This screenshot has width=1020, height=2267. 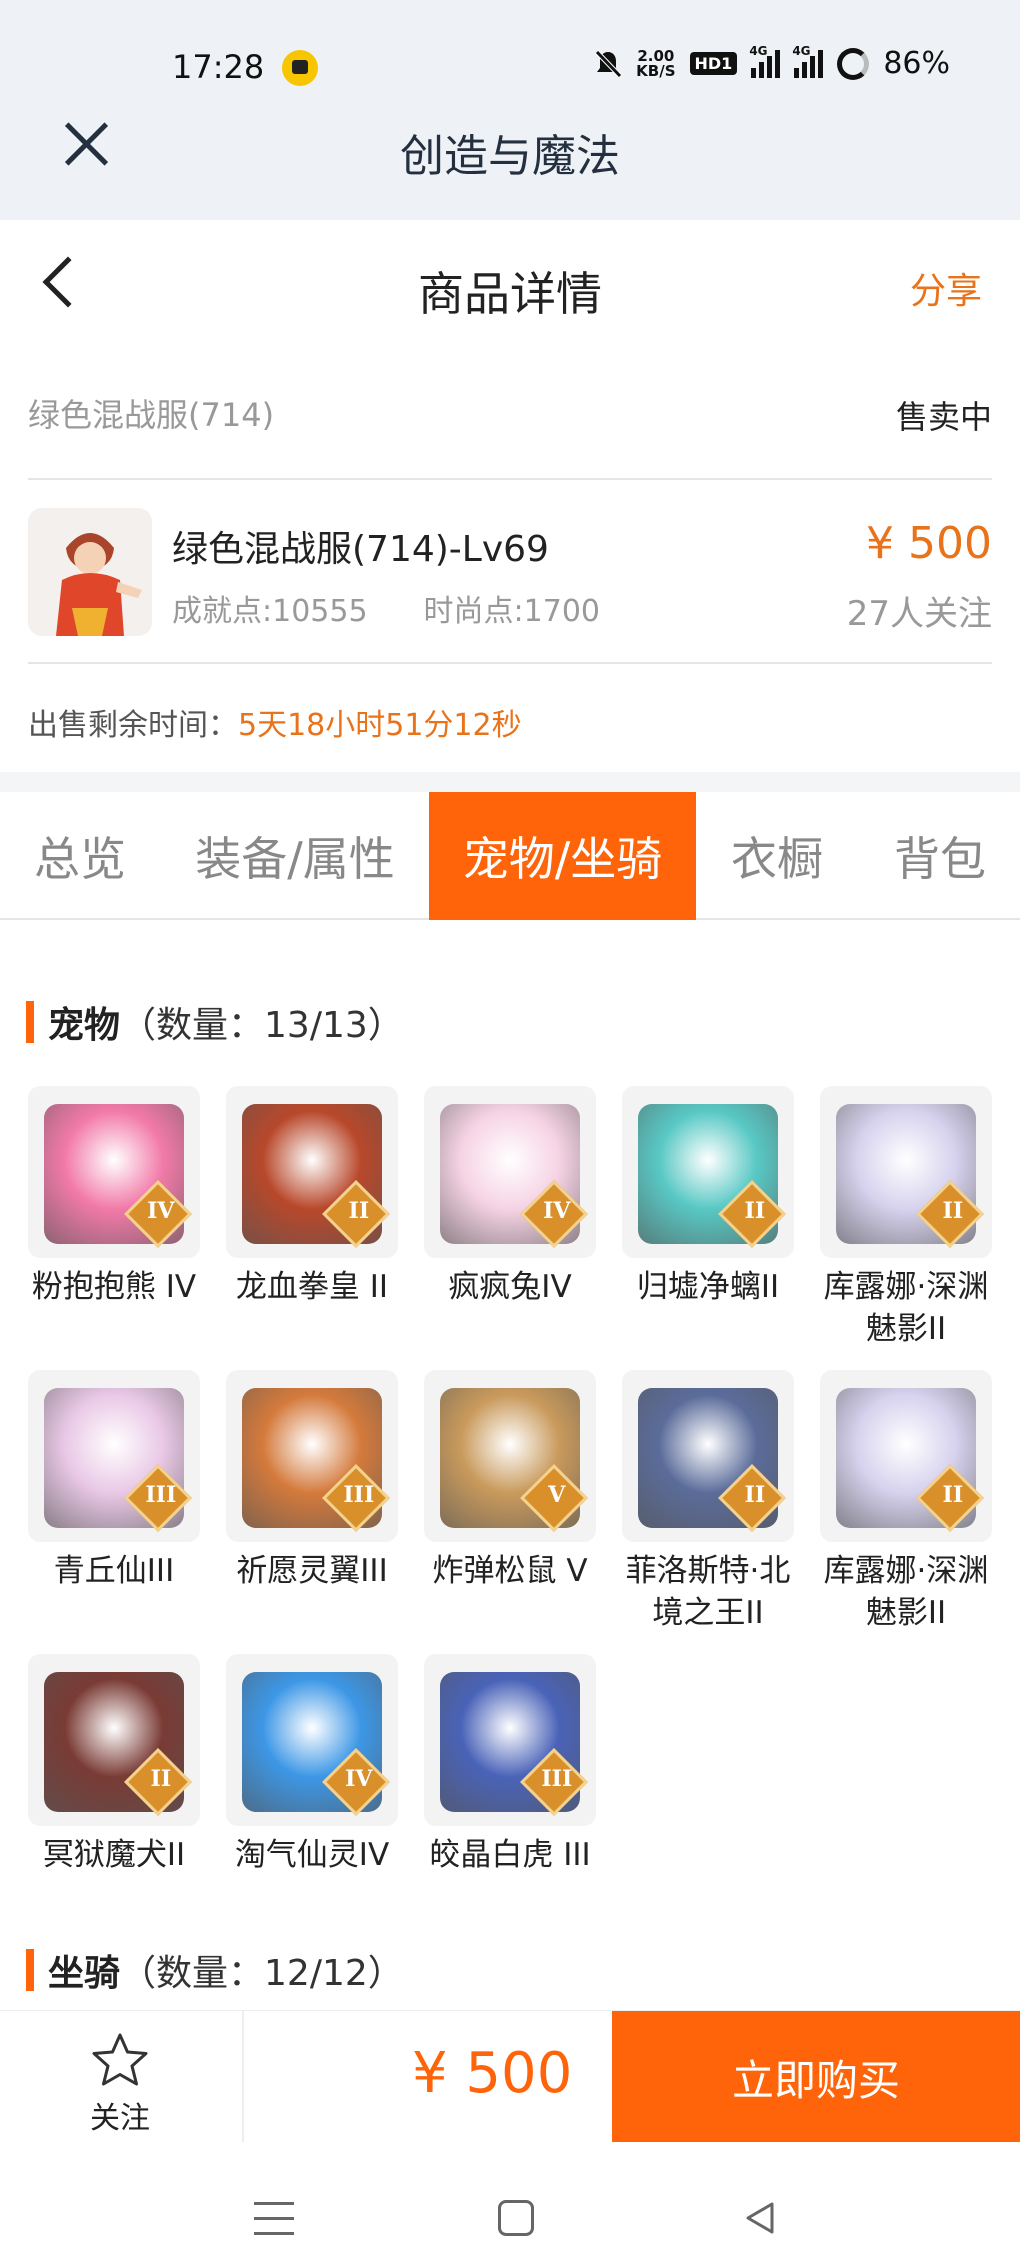 What do you see at coordinates (274, 2220) in the screenshot?
I see `recent-apps-icon` at bounding box center [274, 2220].